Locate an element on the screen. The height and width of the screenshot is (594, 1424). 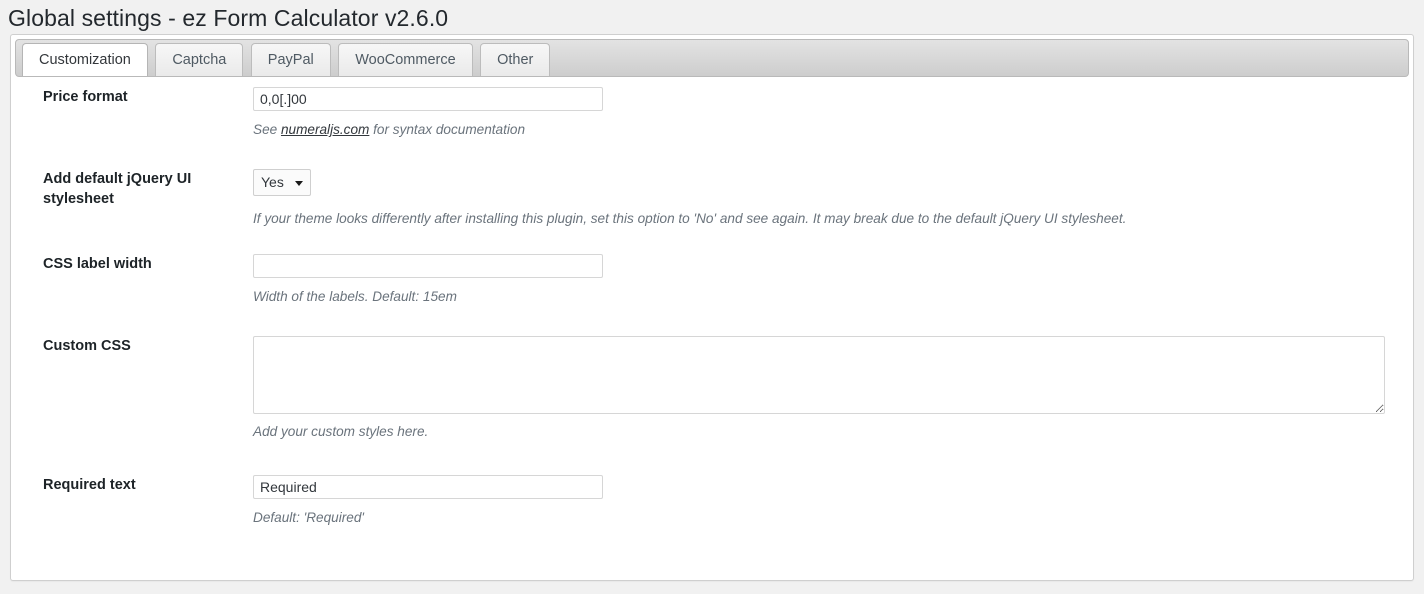
tab-captcha-label: Captcha is located at coordinates (199, 60).